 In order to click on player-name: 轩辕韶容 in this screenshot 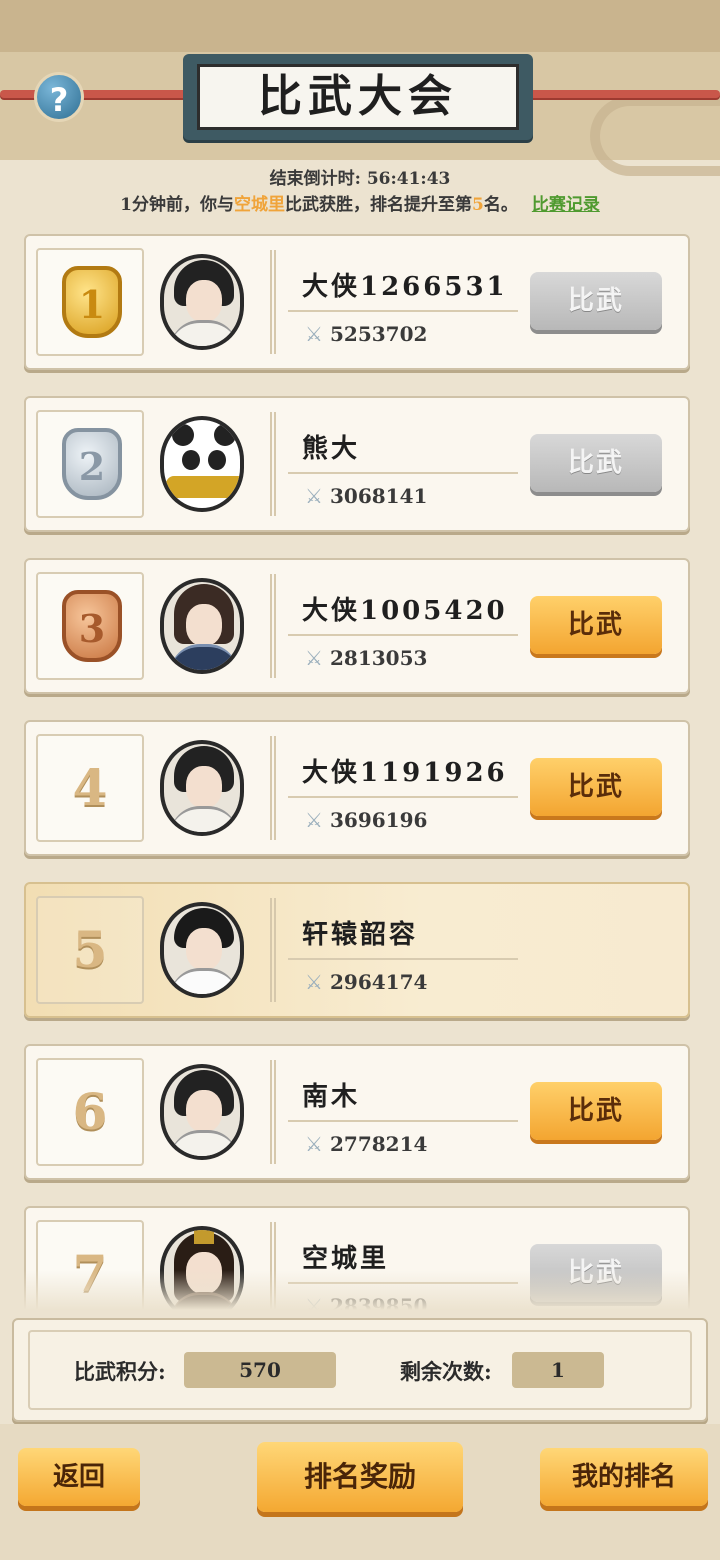, I will do `click(360, 935)`.